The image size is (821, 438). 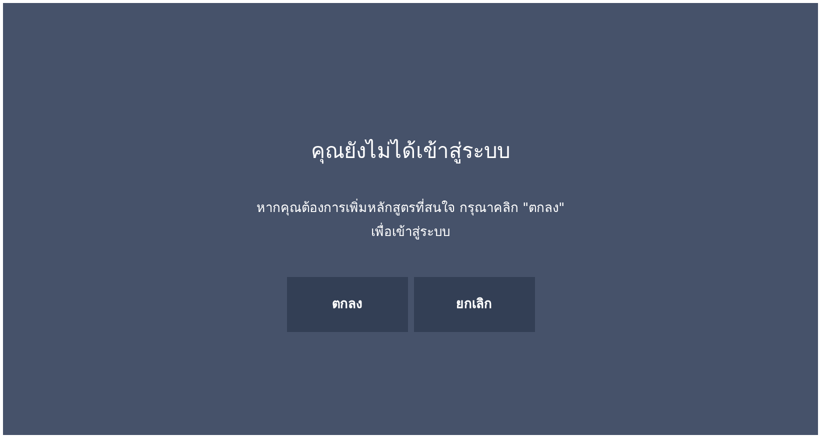 What do you see at coordinates (410, 209) in the screenshot?
I see `dialog-message: หากคุณต้องการเพิ่มหลักสูตรที่สนใจ กรุณาคลิก "ตกลง"` at bounding box center [410, 209].